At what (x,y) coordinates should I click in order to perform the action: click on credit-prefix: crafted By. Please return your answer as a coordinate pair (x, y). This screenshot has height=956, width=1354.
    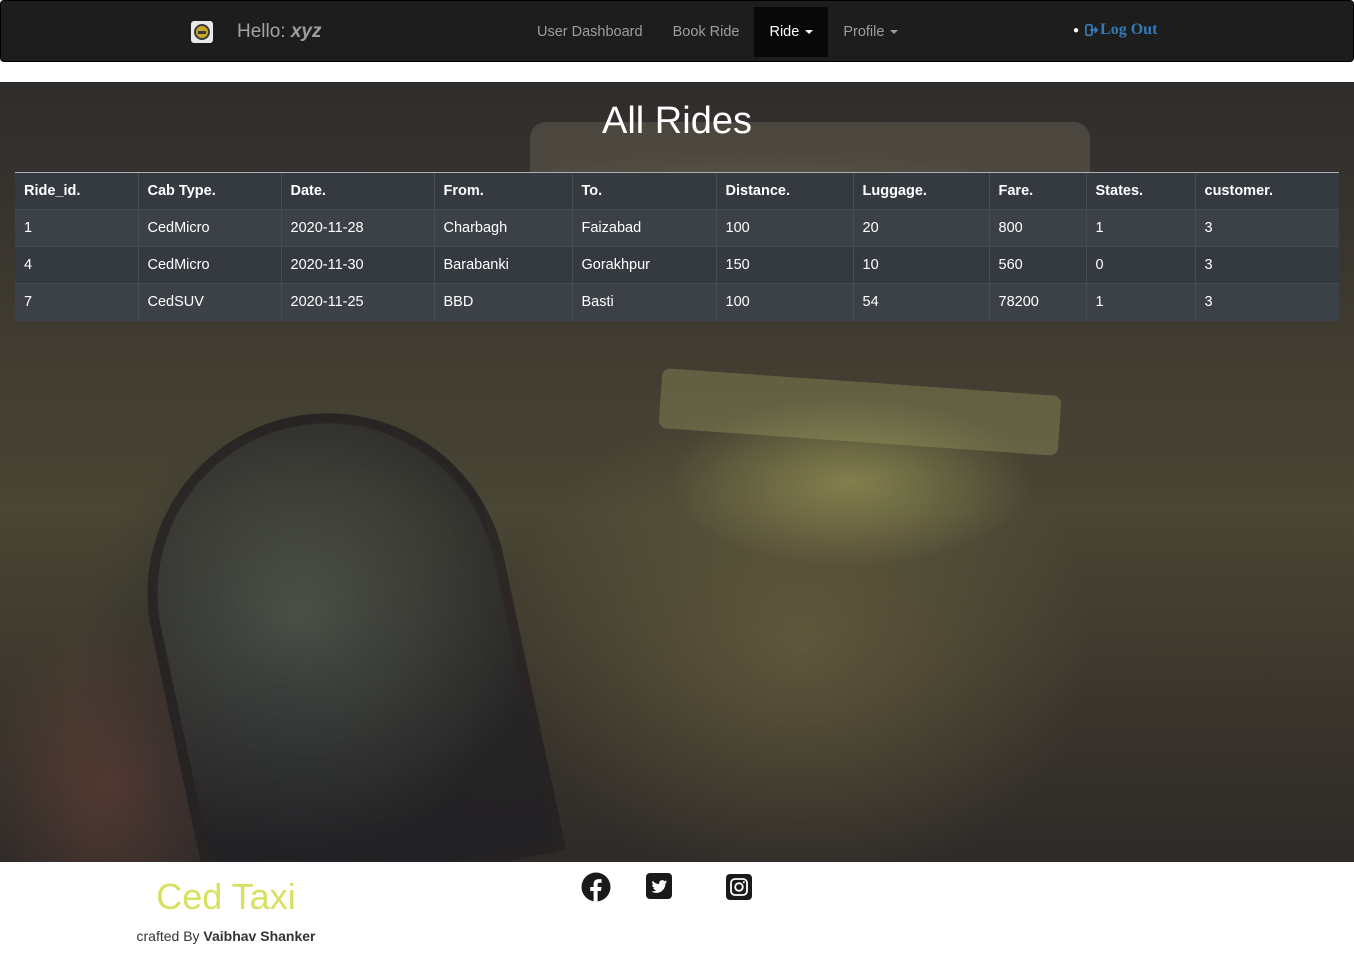
    Looking at the image, I should click on (168, 936).